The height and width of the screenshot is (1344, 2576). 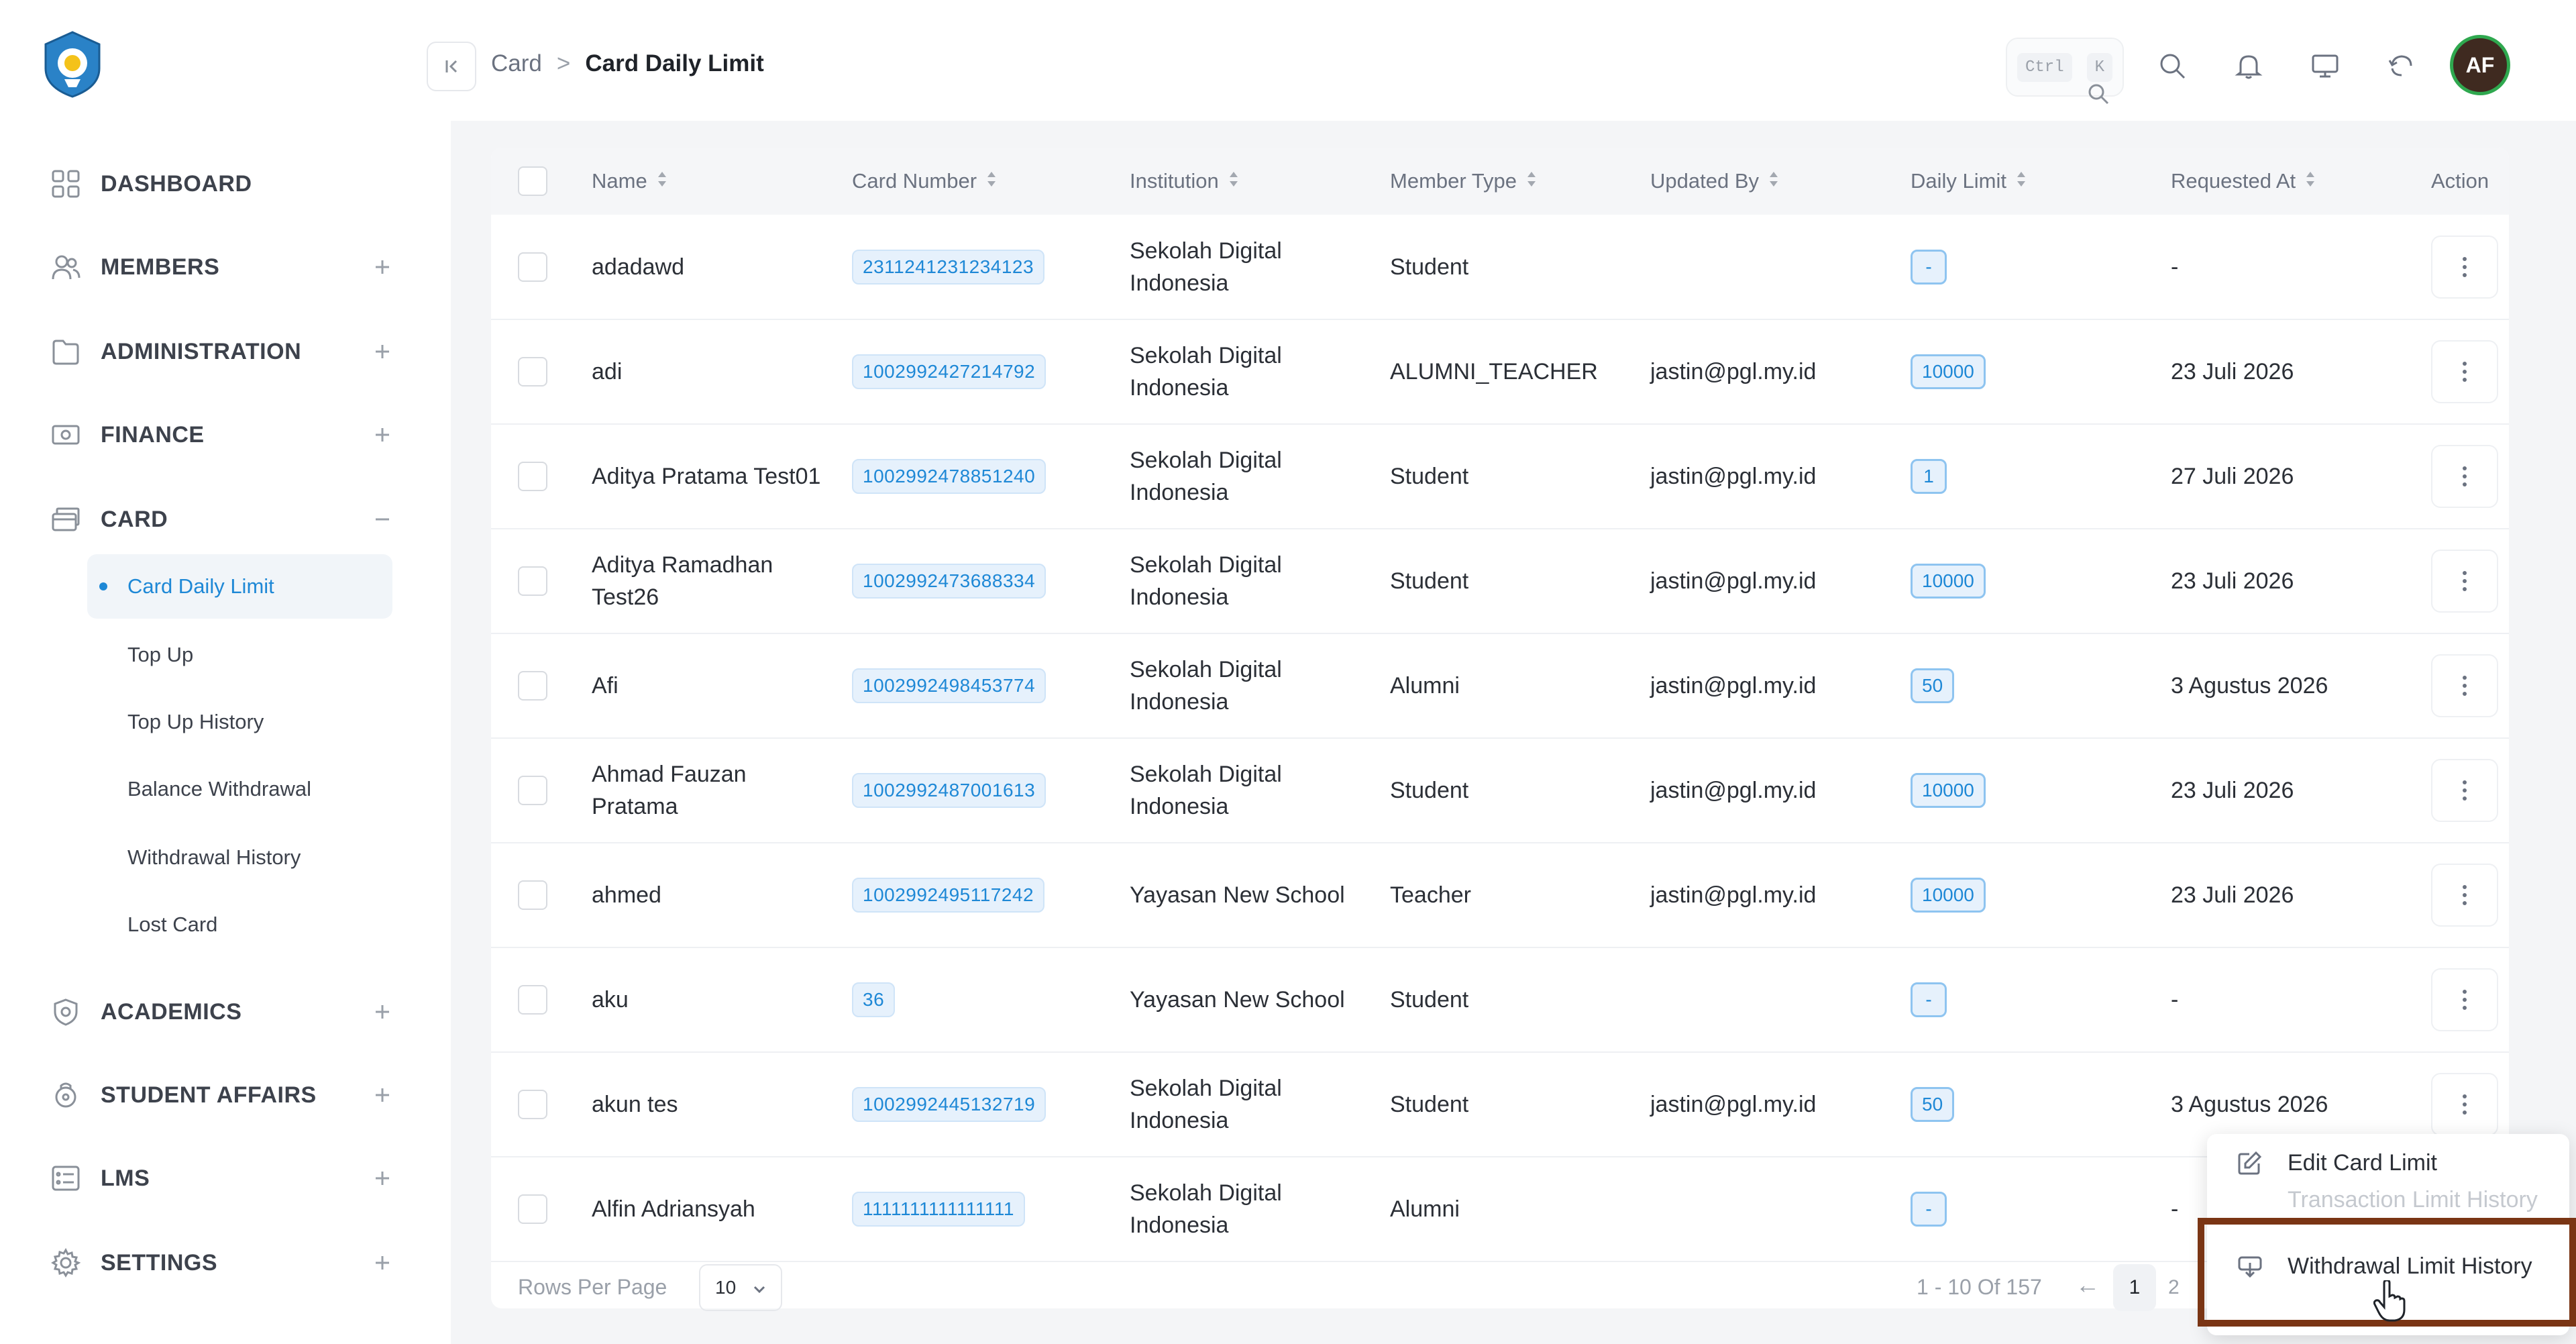 What do you see at coordinates (2281, 182) in the screenshot?
I see `column-header-requested-at: Requested At` at bounding box center [2281, 182].